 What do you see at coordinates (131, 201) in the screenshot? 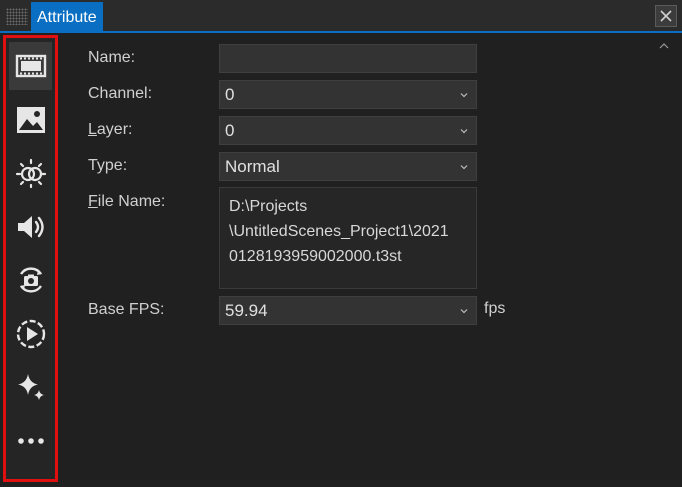
I see `filename-label-rest: ile Name:` at bounding box center [131, 201].